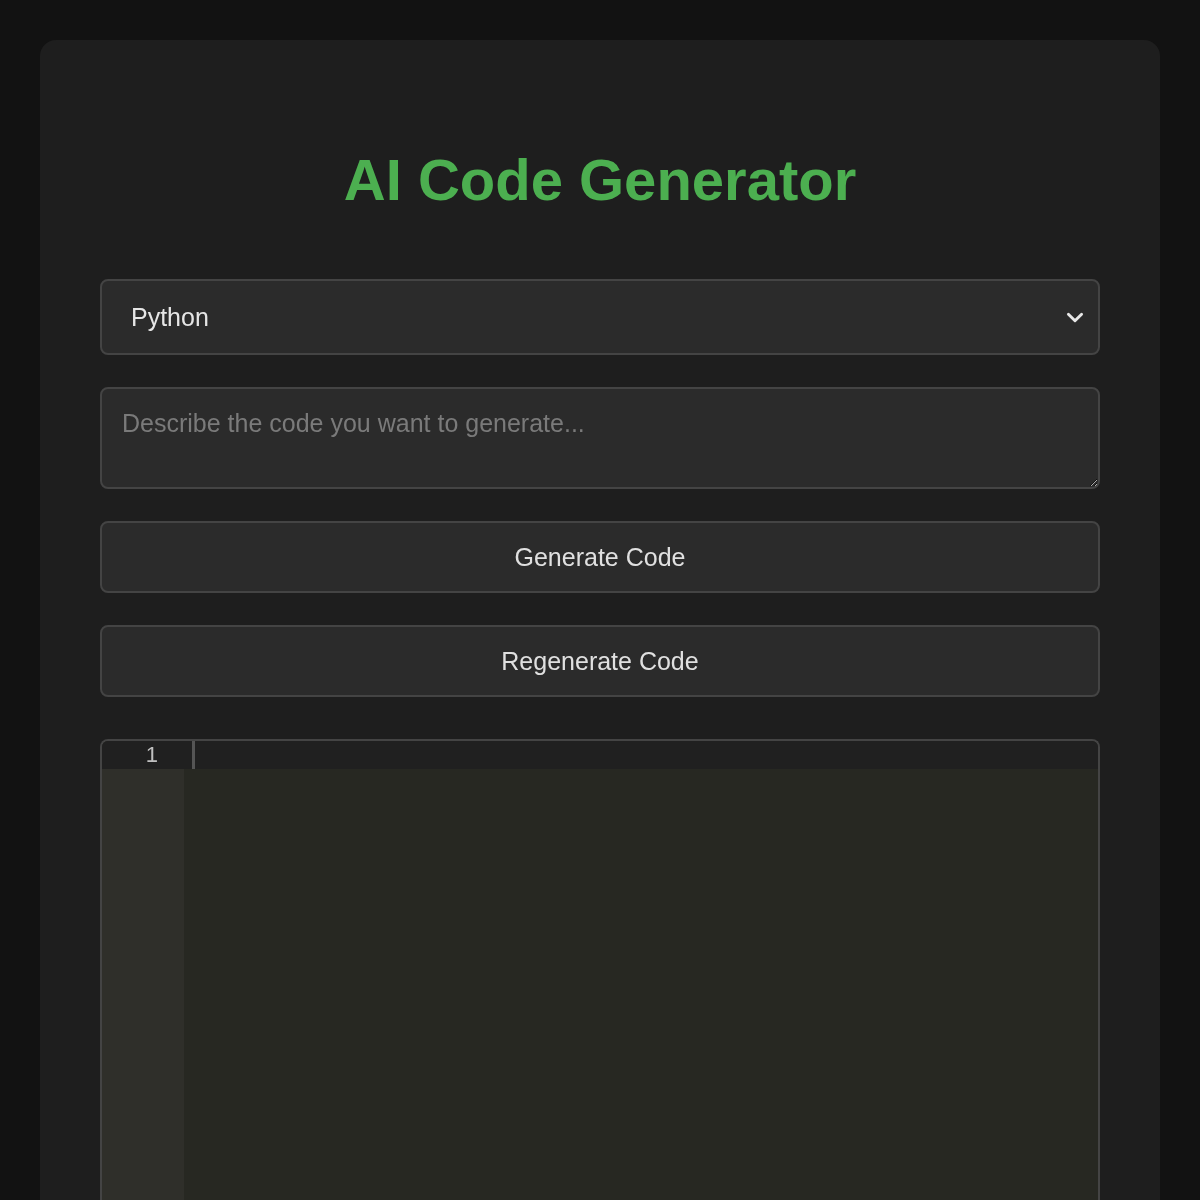 Image resolution: width=1200 pixels, height=1200 pixels. I want to click on language-select: Python, so click(600, 317).